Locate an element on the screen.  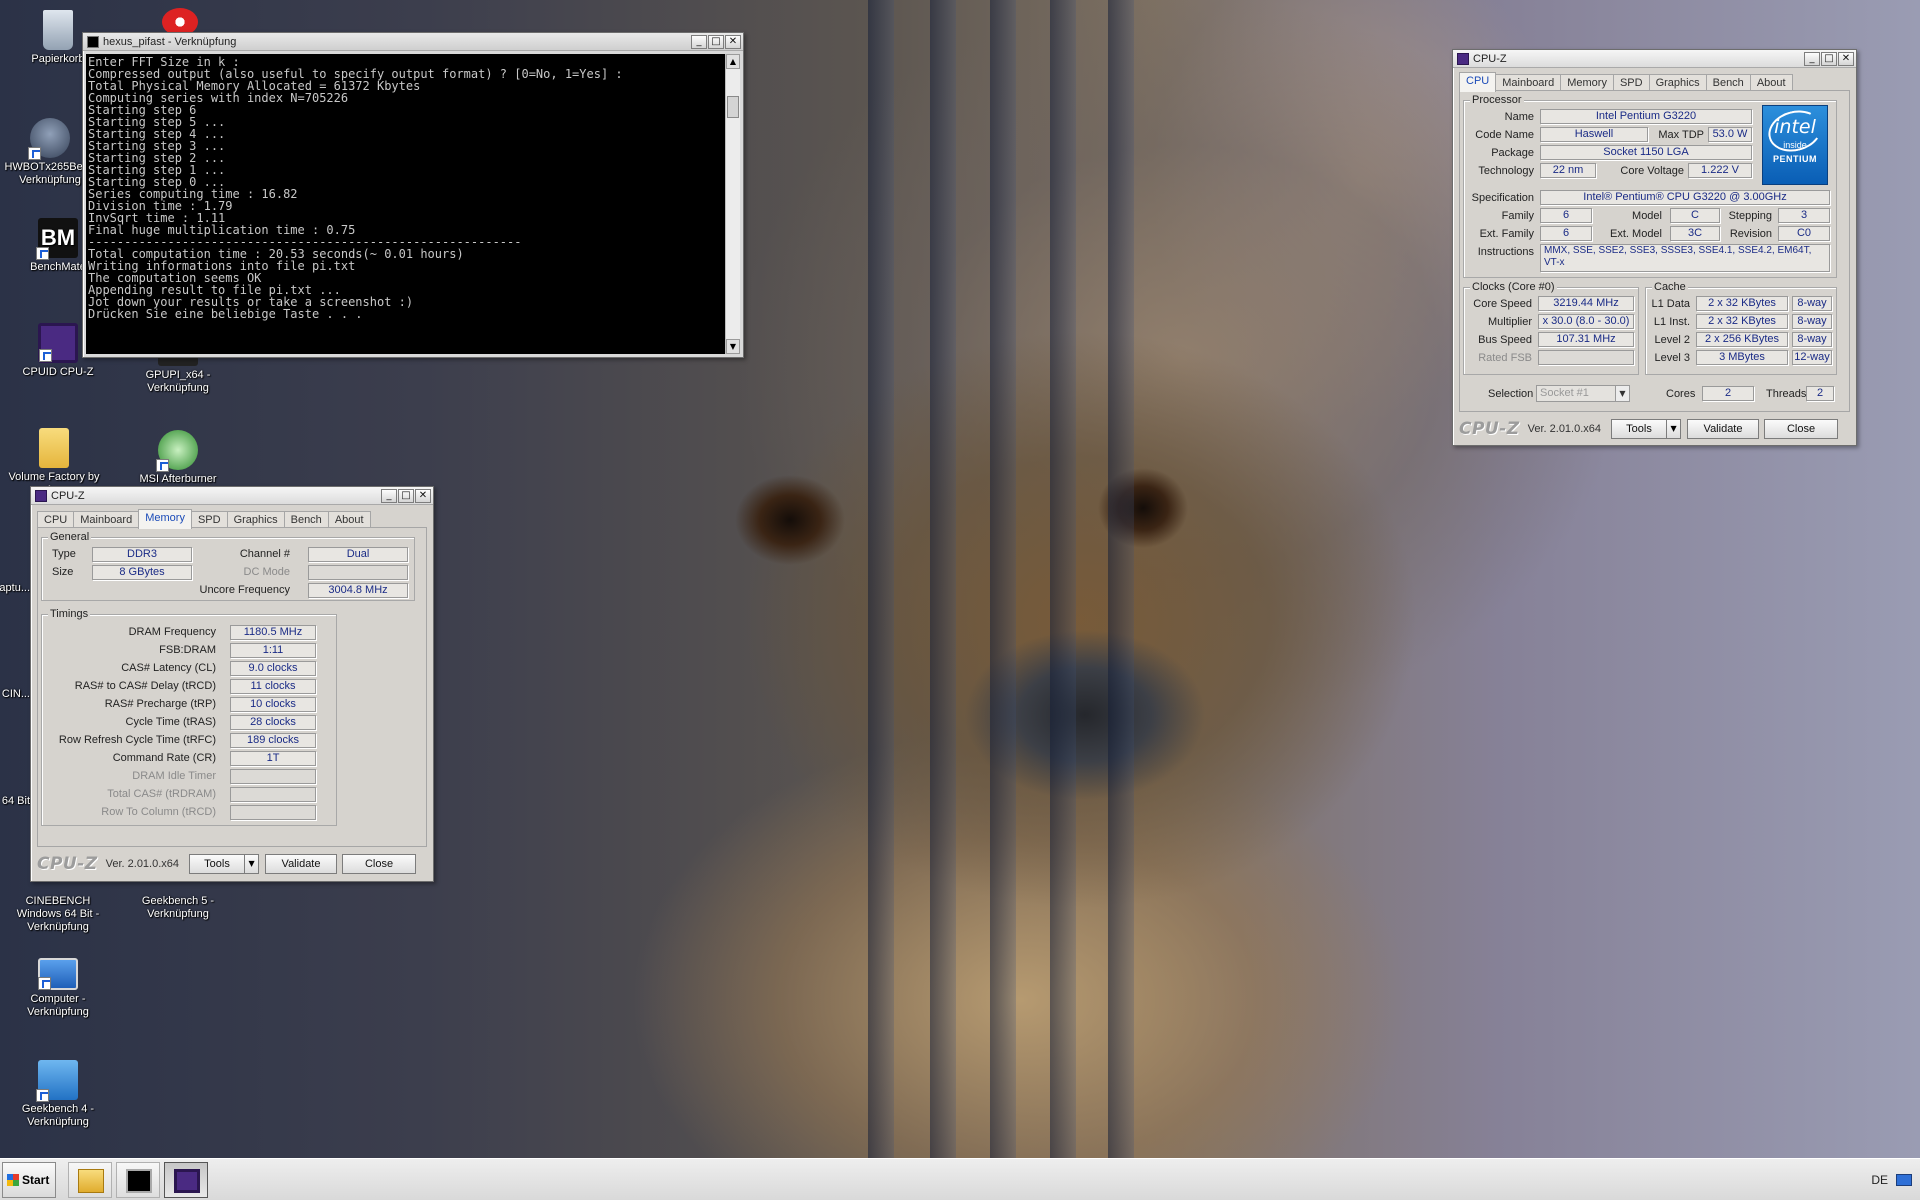
computer-icon is located at coordinates (58, 974).